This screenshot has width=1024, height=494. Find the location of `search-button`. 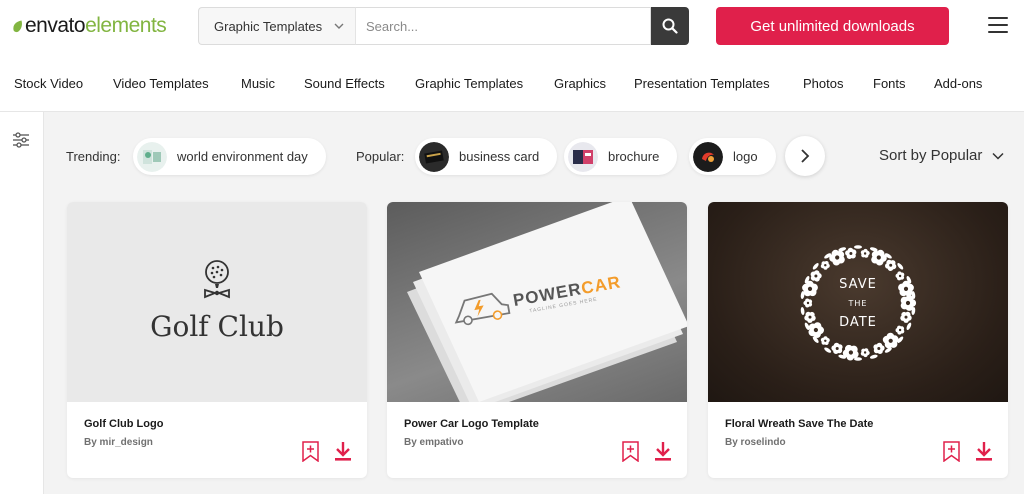

search-button is located at coordinates (670, 26).